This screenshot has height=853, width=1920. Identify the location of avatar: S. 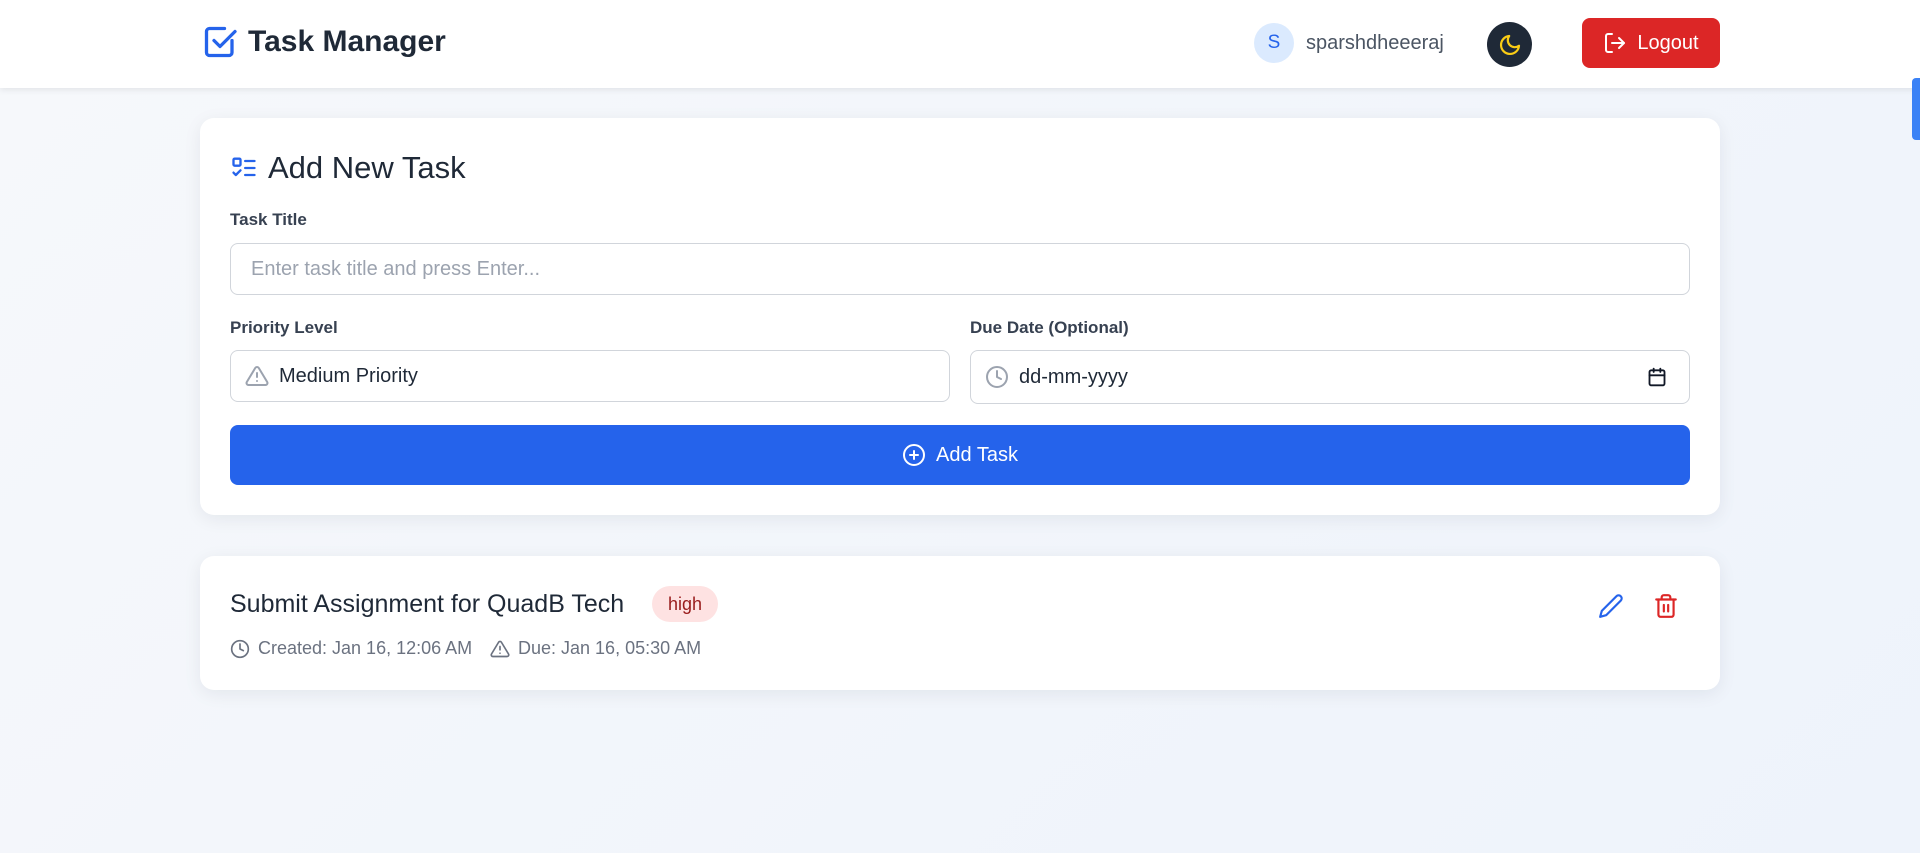
(1274, 43).